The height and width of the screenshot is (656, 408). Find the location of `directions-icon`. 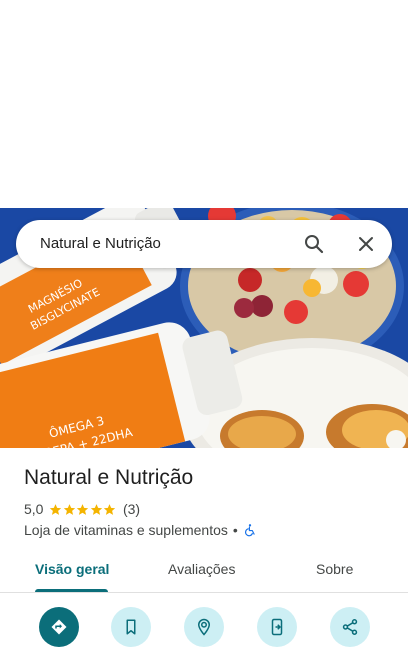

directions-icon is located at coordinates (59, 627).